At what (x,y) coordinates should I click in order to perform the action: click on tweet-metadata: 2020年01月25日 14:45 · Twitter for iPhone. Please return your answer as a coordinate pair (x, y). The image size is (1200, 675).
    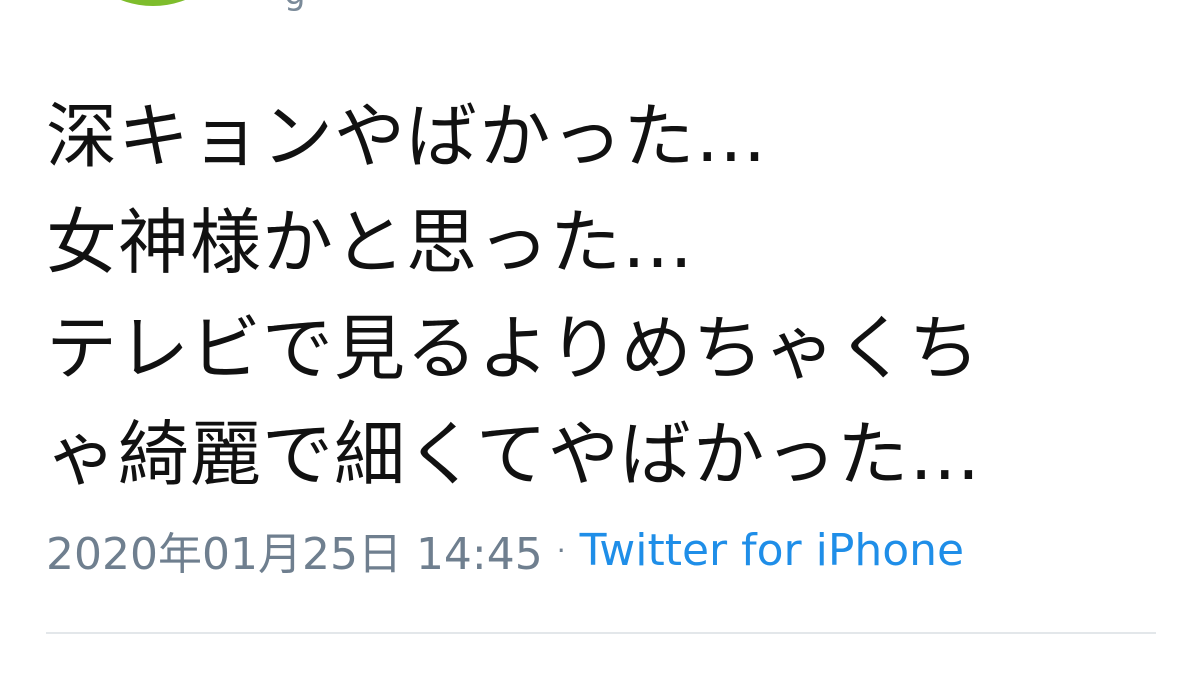
    Looking at the image, I should click on (505, 550).